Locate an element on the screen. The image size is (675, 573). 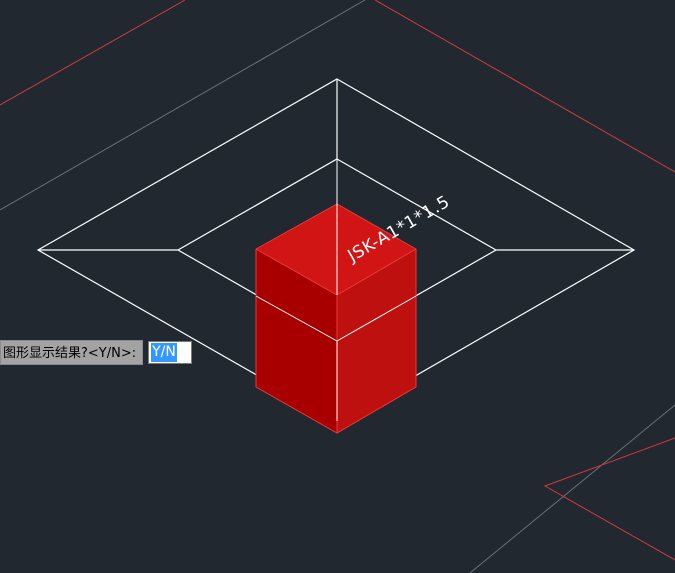
grid-gray-line is located at coordinates (572, 488).